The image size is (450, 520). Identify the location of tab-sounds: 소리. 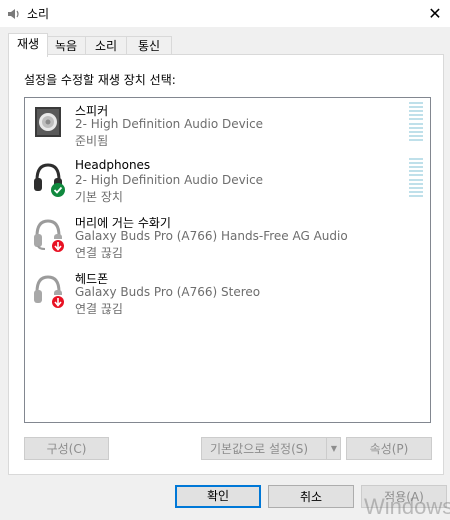
(106, 46).